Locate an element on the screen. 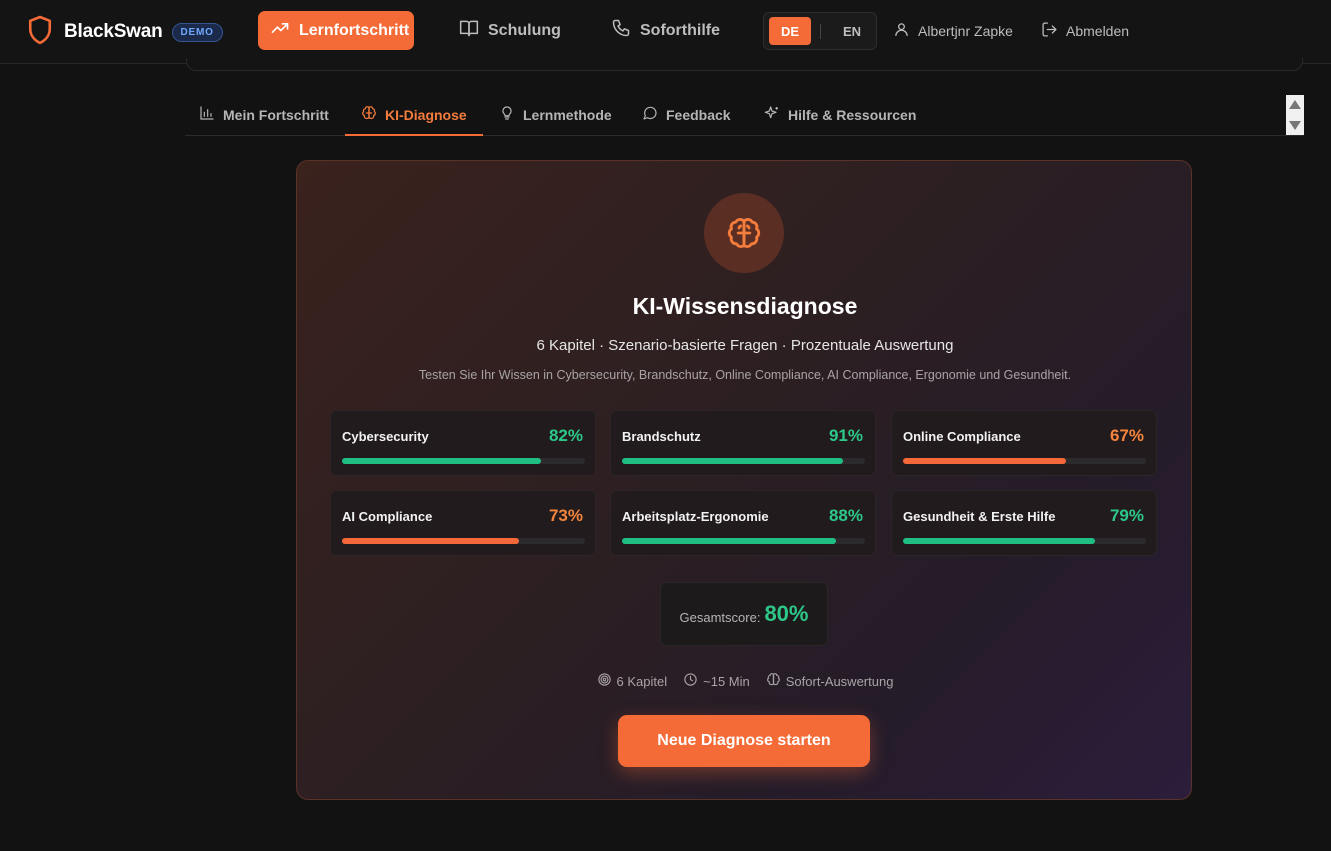 The height and width of the screenshot is (851, 1331). language-switch: DE EN is located at coordinates (820, 31).